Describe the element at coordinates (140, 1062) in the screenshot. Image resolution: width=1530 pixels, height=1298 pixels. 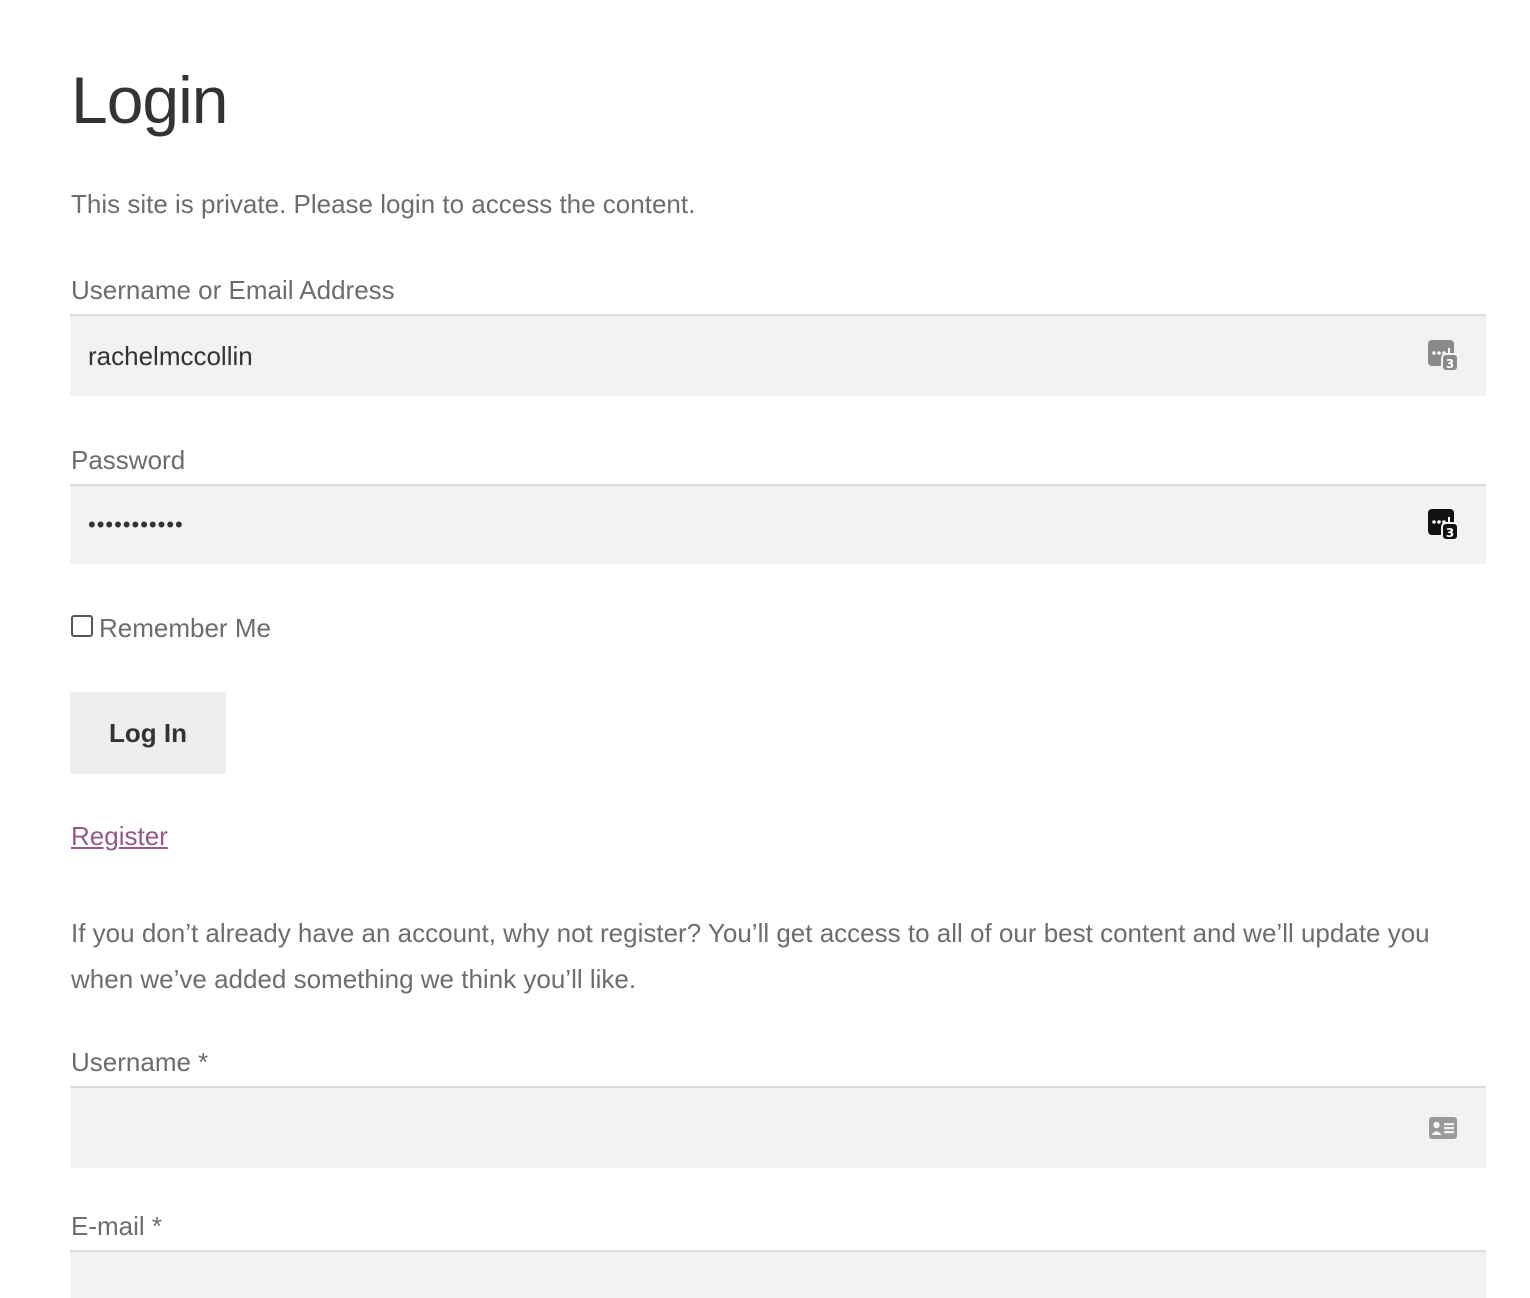
I see `register-username-label: Username *` at that location.